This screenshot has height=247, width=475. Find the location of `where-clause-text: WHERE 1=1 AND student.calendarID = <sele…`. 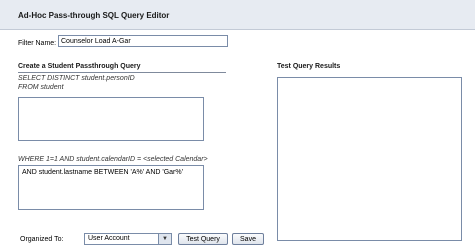

where-clause-text: WHERE 1=1 AND student.calendarID = <sele… is located at coordinates (113, 159).